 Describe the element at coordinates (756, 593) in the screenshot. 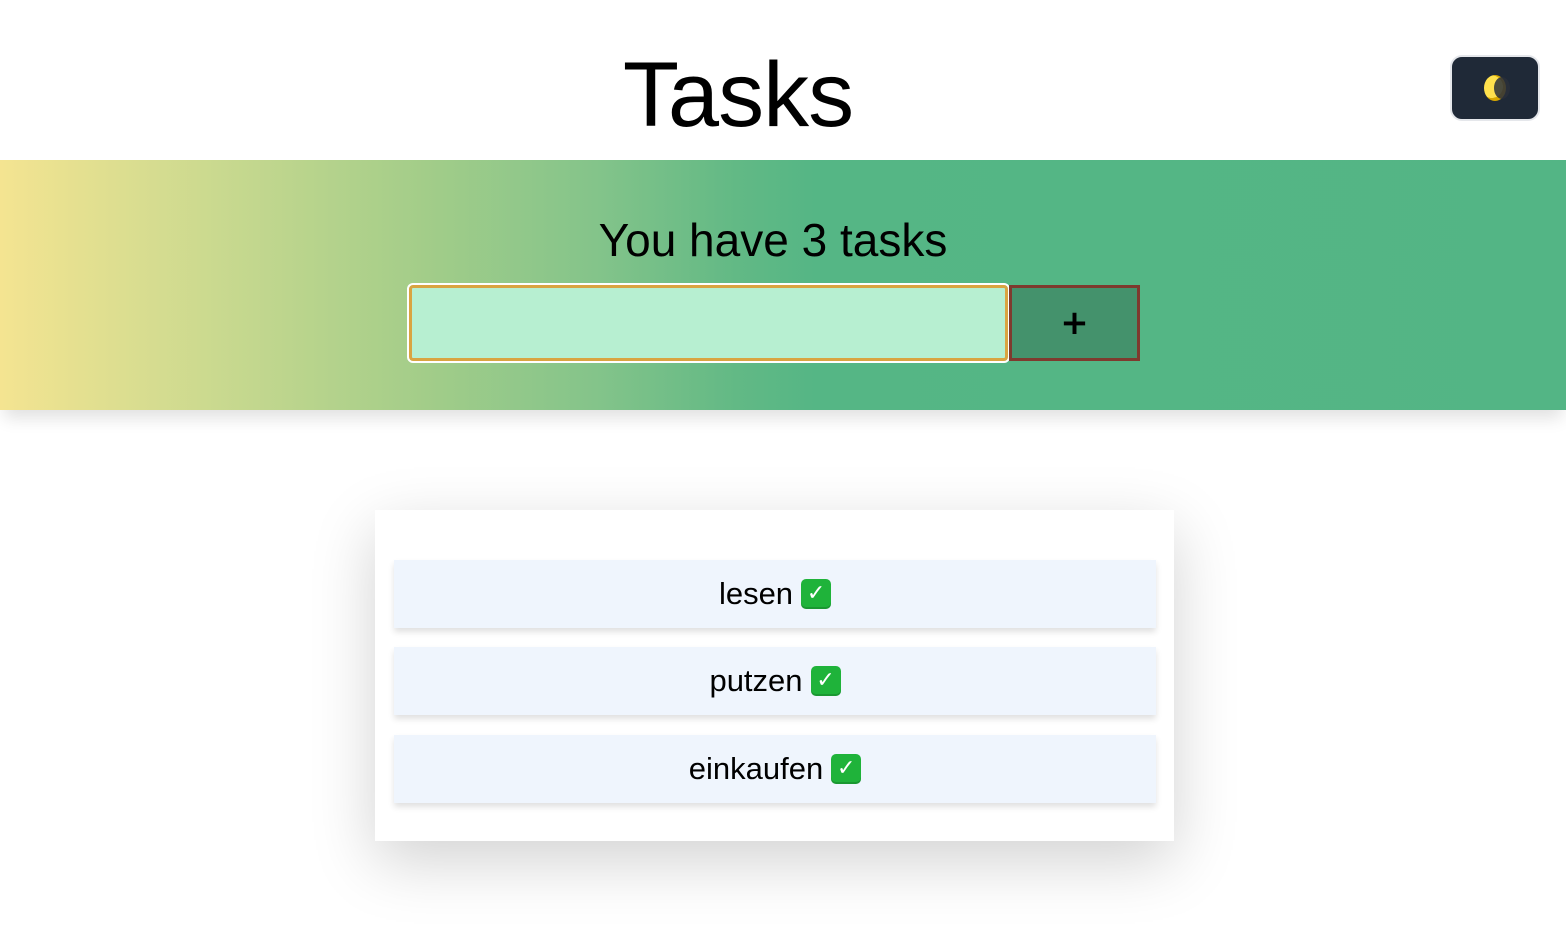

I see `task-label: lesen` at that location.